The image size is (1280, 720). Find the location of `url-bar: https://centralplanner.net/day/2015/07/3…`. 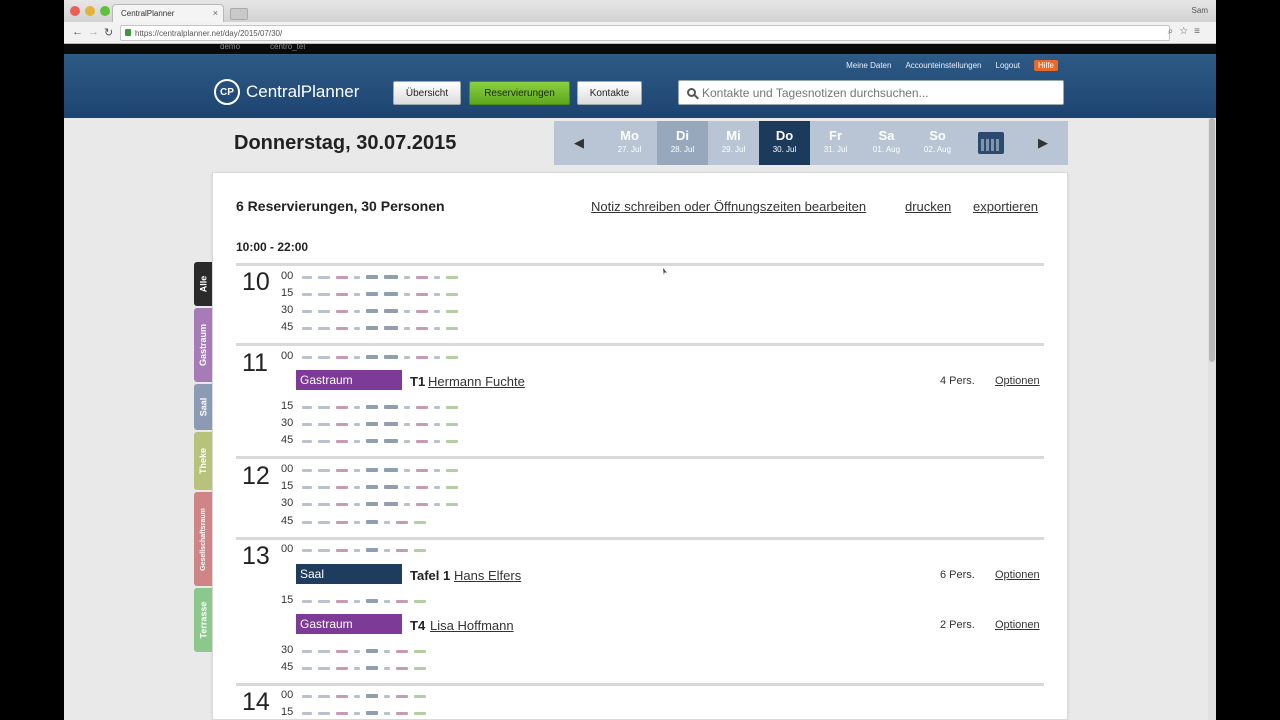

url-bar: https://centralplanner.net/day/2015/07/3… is located at coordinates (645, 33).